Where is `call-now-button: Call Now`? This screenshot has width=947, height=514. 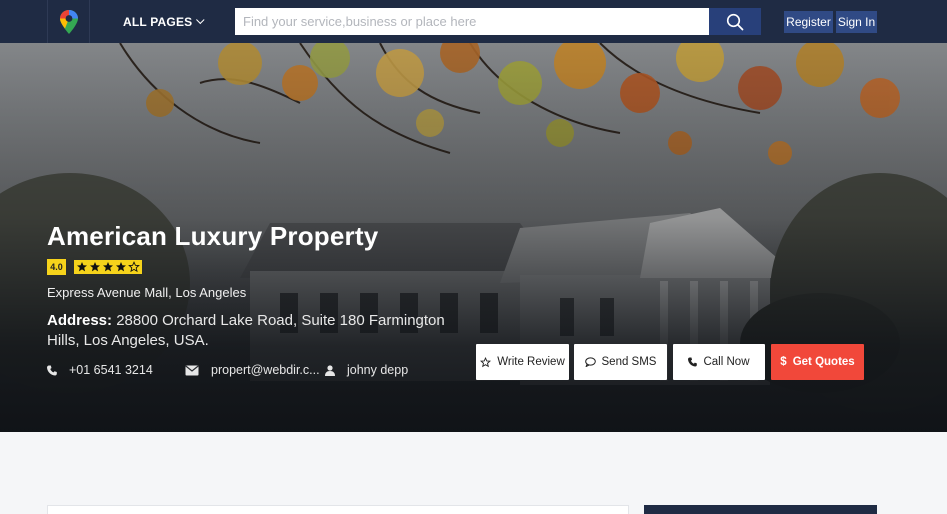
call-now-button: Call Now is located at coordinates (719, 362).